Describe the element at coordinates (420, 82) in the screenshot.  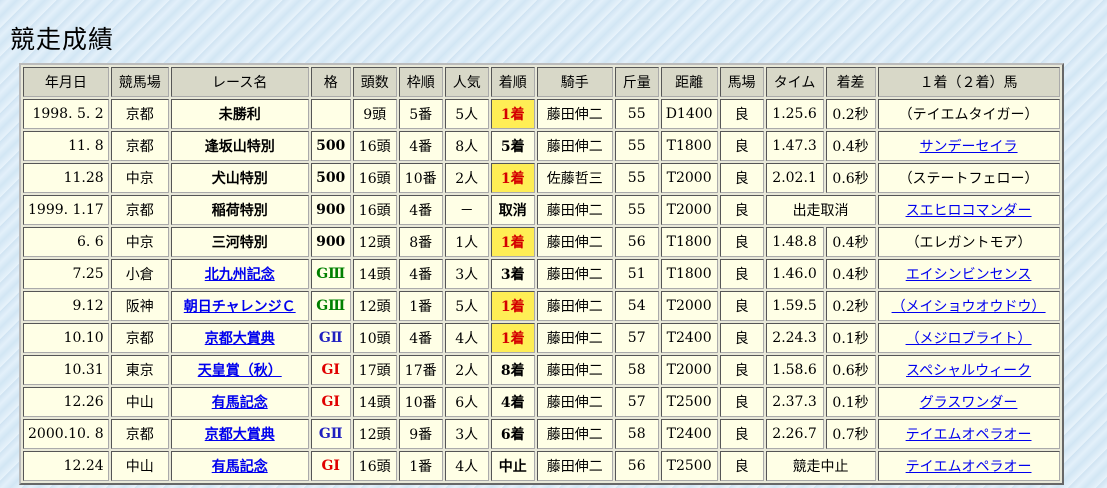
I see `col-gate: 枠順` at that location.